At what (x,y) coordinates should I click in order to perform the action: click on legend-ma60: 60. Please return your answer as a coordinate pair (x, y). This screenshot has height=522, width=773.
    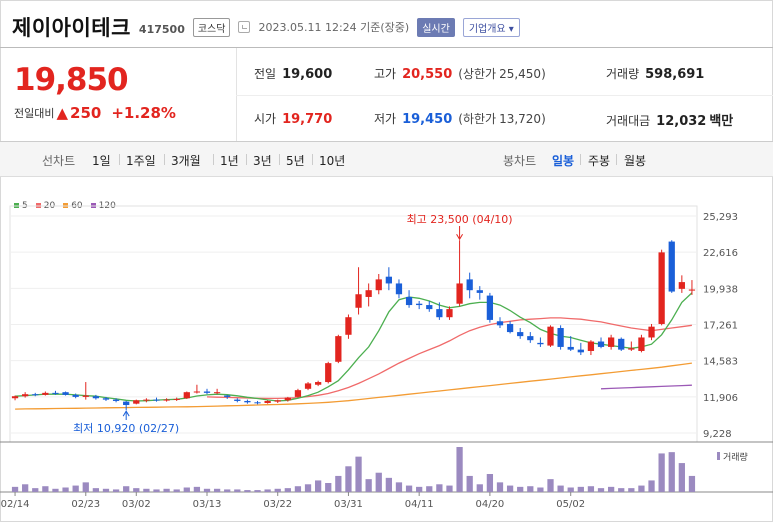
    Looking at the image, I should click on (73, 206).